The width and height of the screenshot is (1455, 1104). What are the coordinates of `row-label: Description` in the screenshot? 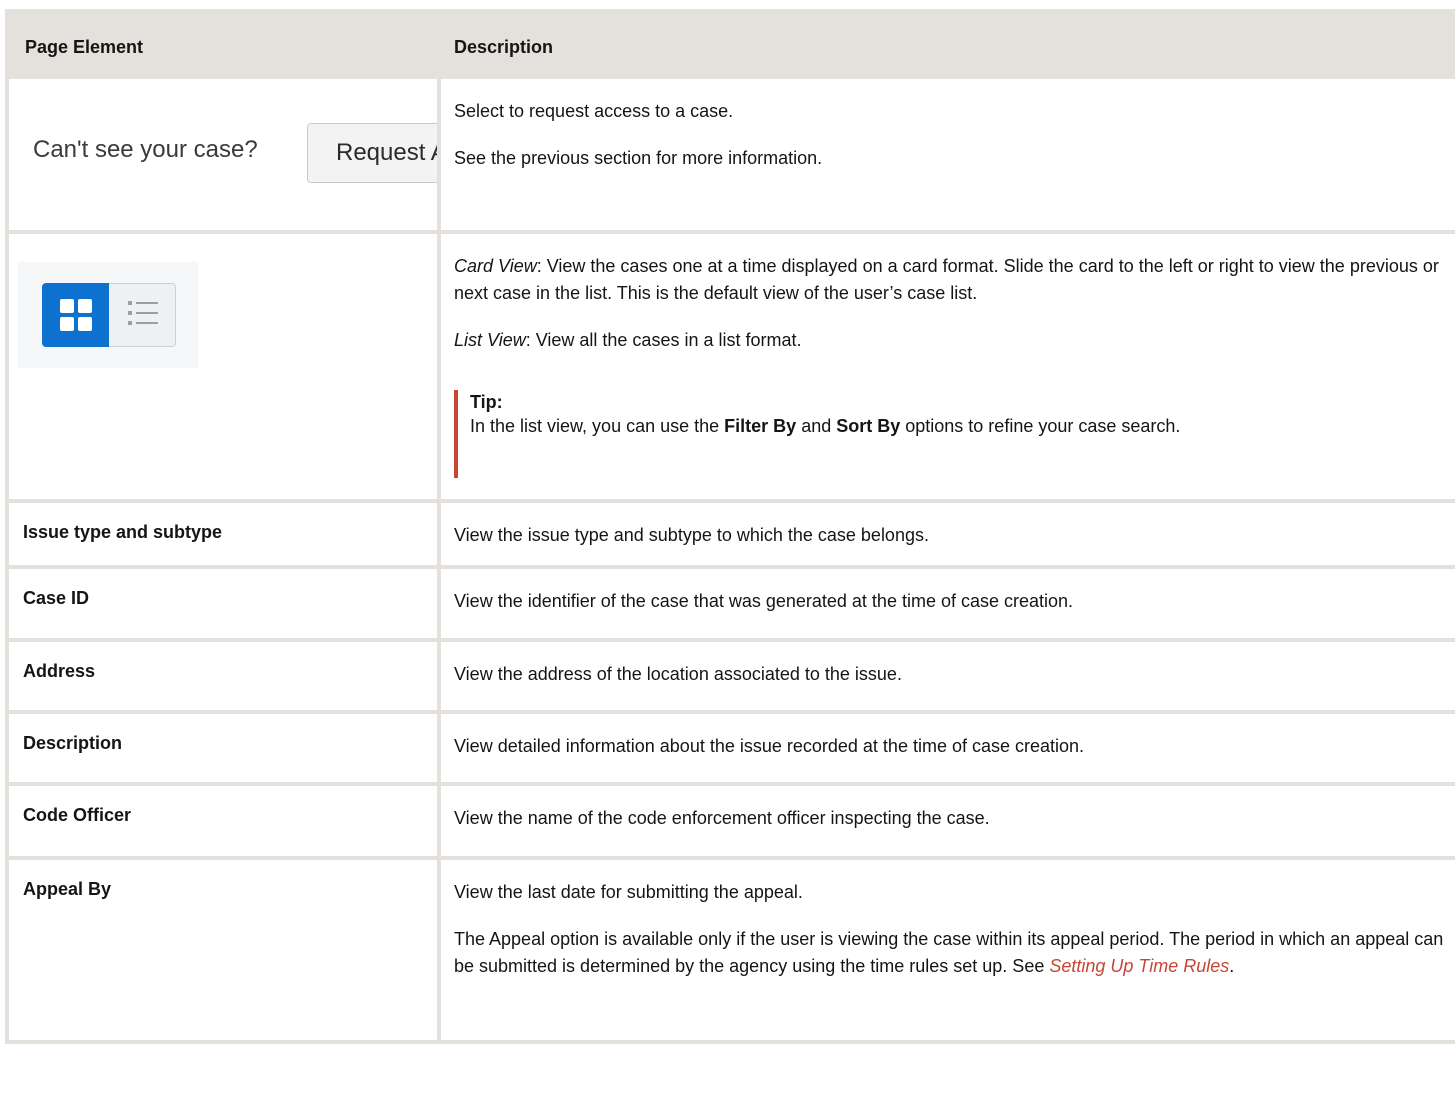 It's located at (73, 743).